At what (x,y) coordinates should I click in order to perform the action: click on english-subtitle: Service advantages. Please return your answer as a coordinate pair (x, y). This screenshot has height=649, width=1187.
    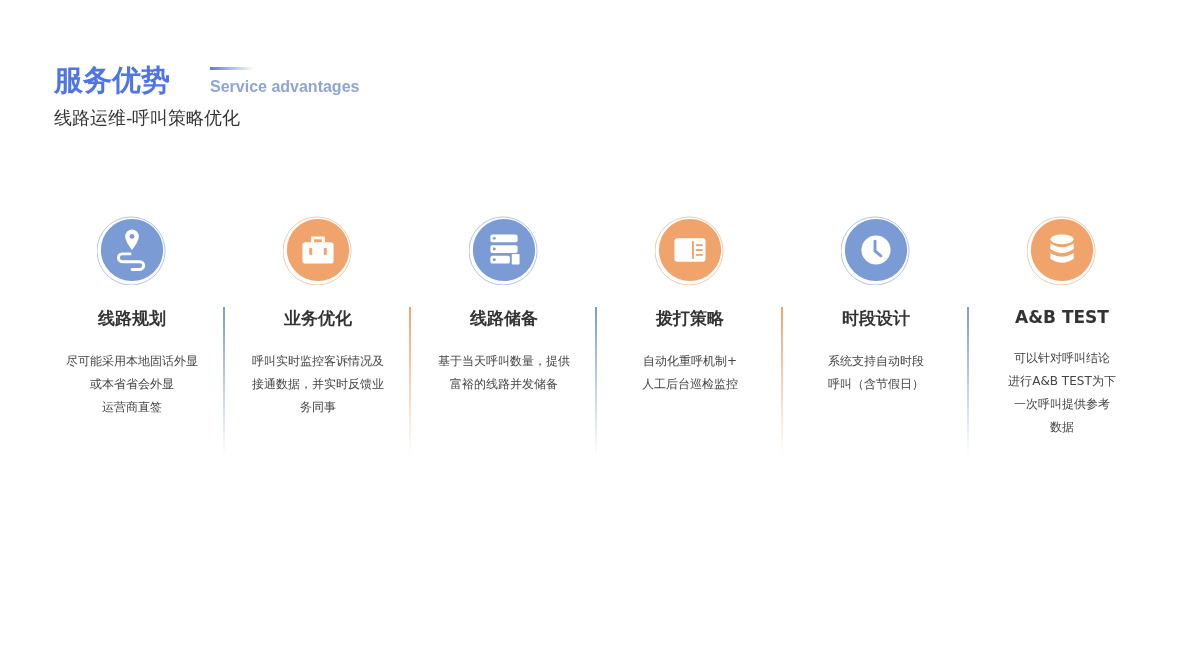
    Looking at the image, I should click on (285, 87).